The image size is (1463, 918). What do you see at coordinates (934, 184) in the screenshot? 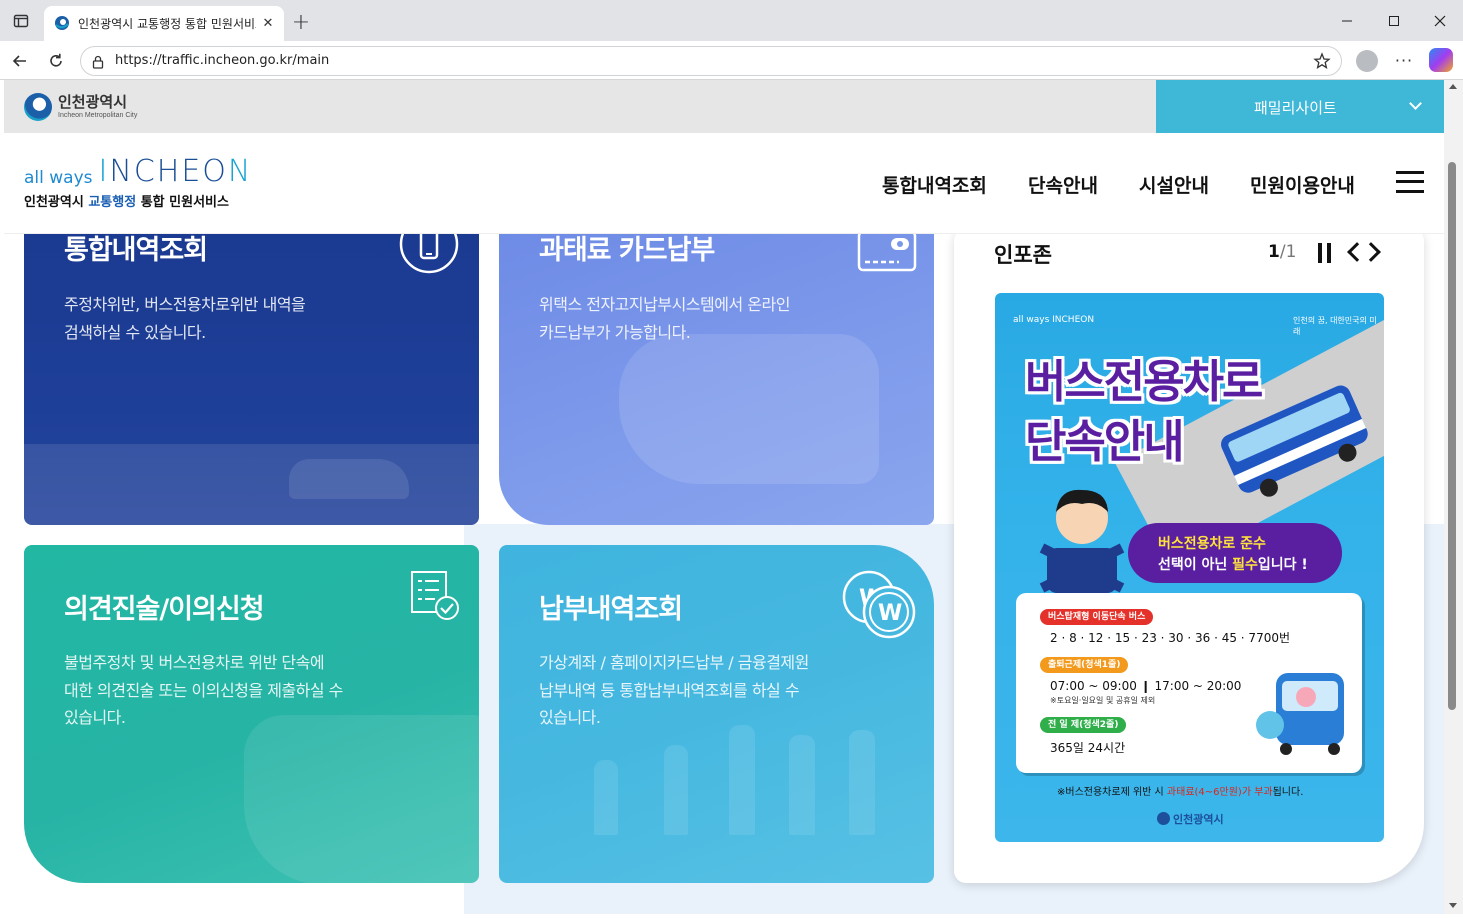
I see `nav-integrated-inquiry: 통합내역조회` at bounding box center [934, 184].